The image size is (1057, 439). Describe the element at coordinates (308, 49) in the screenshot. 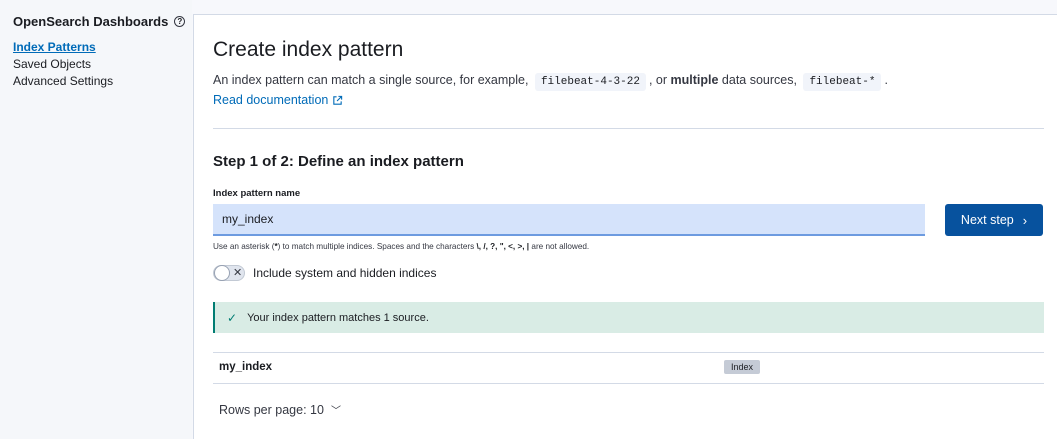

I see `page-title: Create index pattern` at that location.